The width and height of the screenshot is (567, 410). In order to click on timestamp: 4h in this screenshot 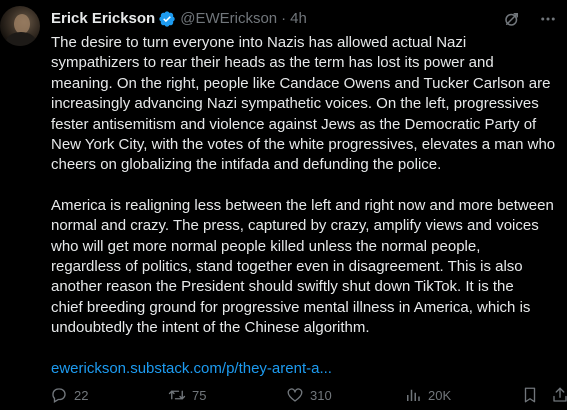, I will do `click(298, 19)`.